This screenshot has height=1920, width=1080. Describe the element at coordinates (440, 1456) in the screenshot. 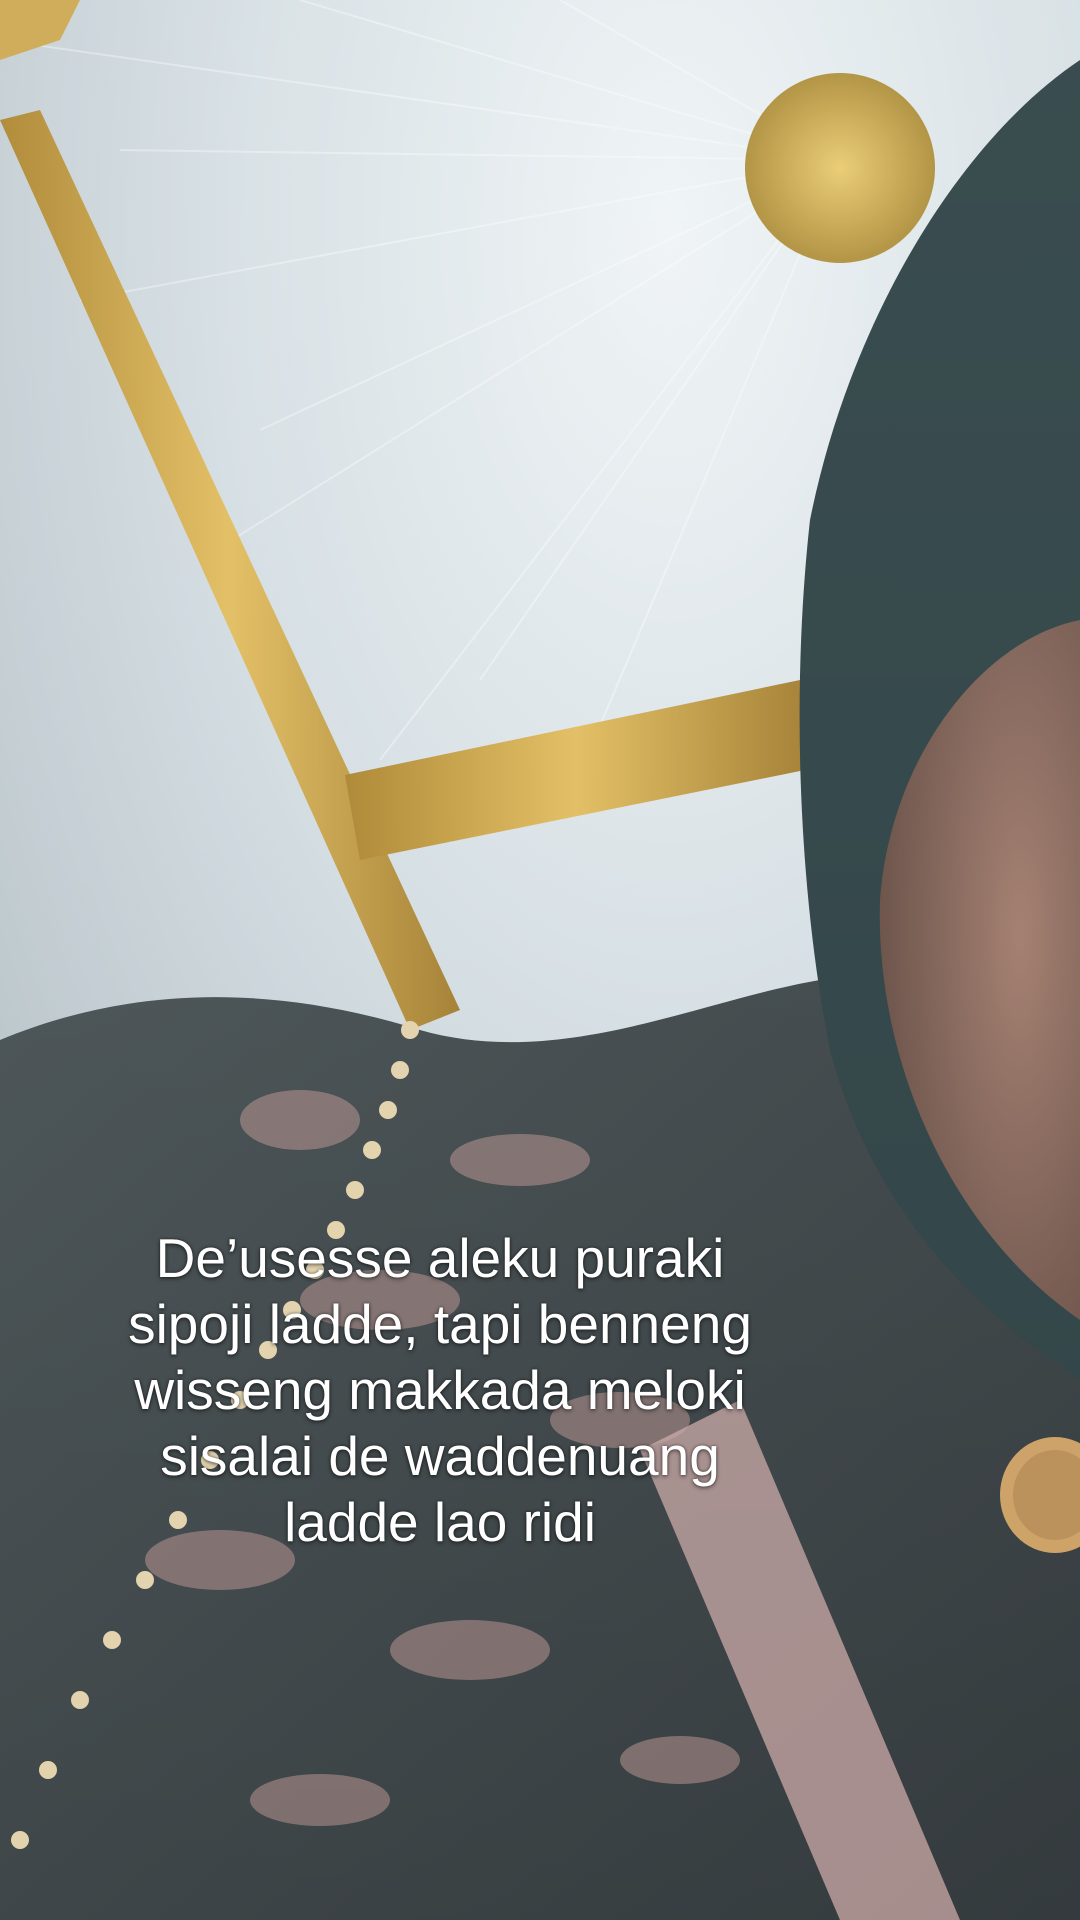

I see `caption-line-4: sisalai de waddenuang` at that location.